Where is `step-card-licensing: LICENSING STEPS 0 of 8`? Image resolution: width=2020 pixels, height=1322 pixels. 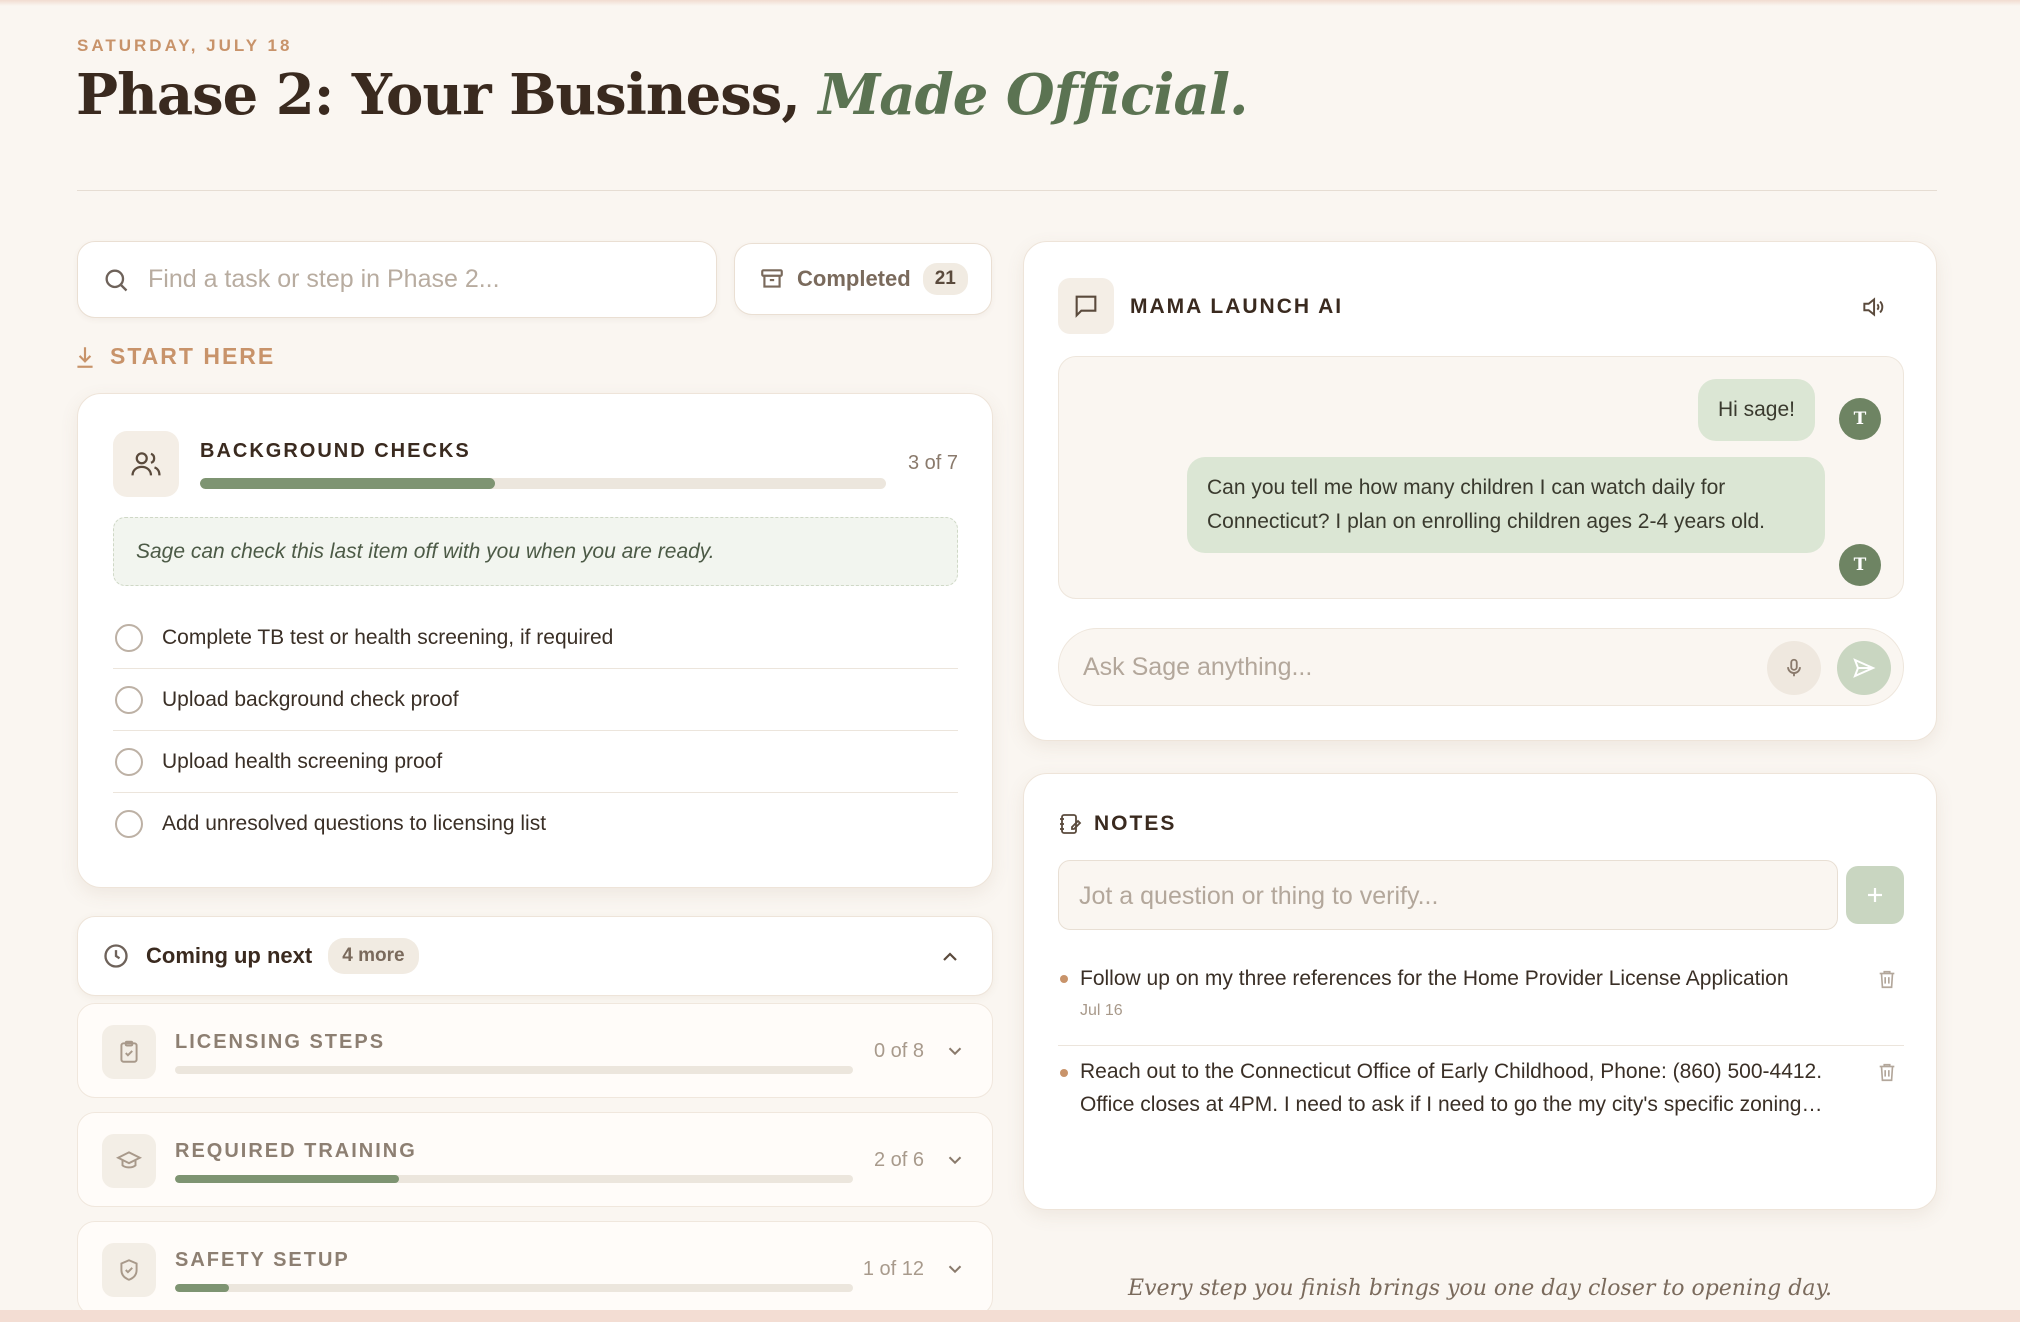
step-card-licensing: LICENSING STEPS 0 of 8 is located at coordinates (535, 1050).